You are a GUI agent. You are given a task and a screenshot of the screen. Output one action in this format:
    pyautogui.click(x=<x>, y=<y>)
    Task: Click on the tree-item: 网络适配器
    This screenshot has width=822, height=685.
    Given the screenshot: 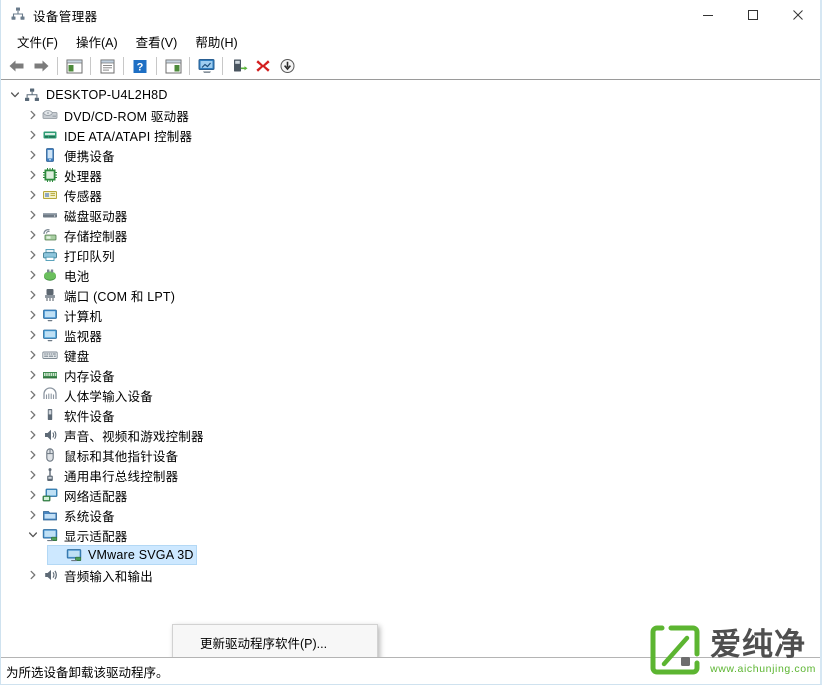 What is the action you would take?
    pyautogui.click(x=410, y=495)
    